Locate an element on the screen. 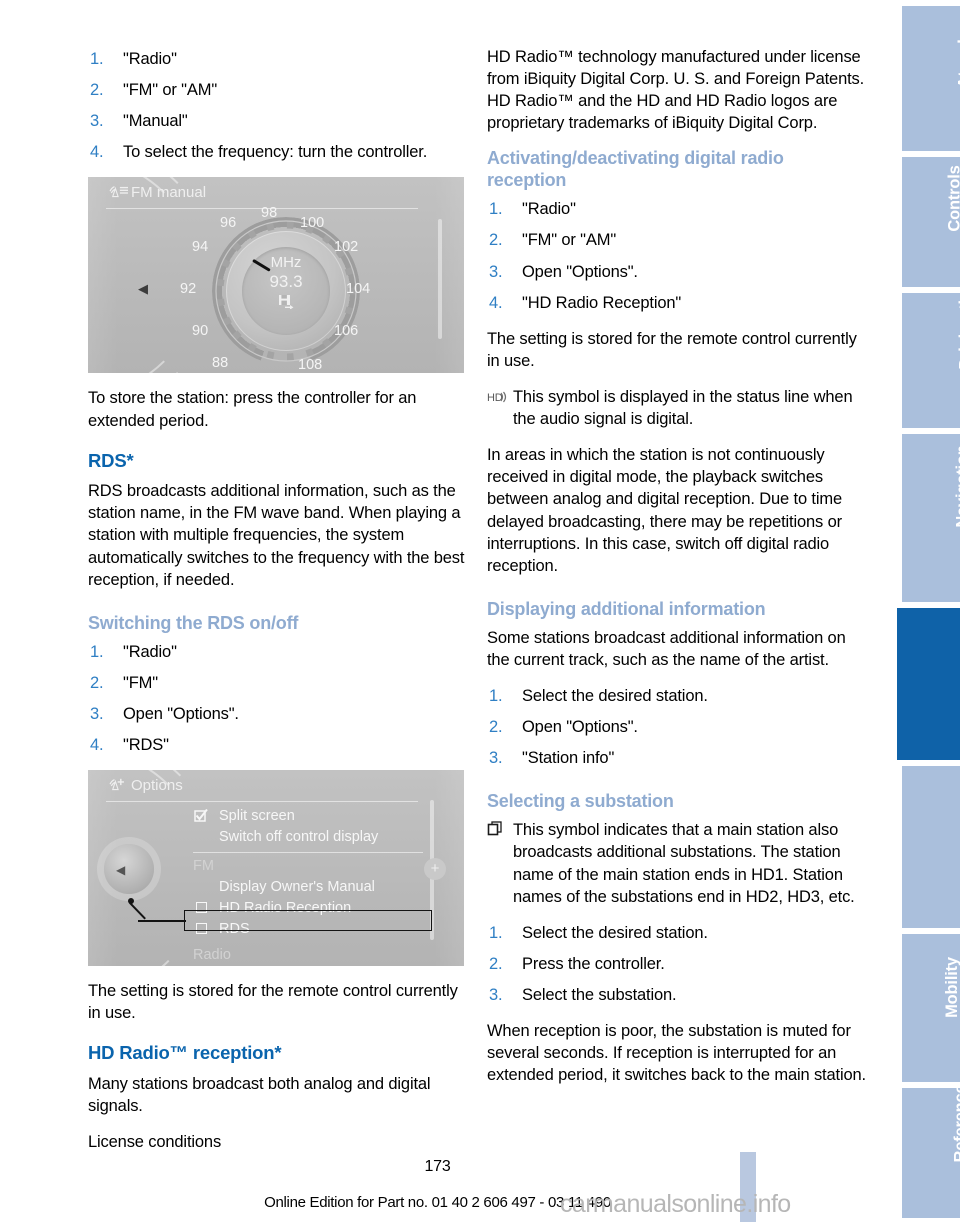 This screenshot has width=960, height=1222. option-switch-off-display: Switch off control display is located at coordinates (308, 837).